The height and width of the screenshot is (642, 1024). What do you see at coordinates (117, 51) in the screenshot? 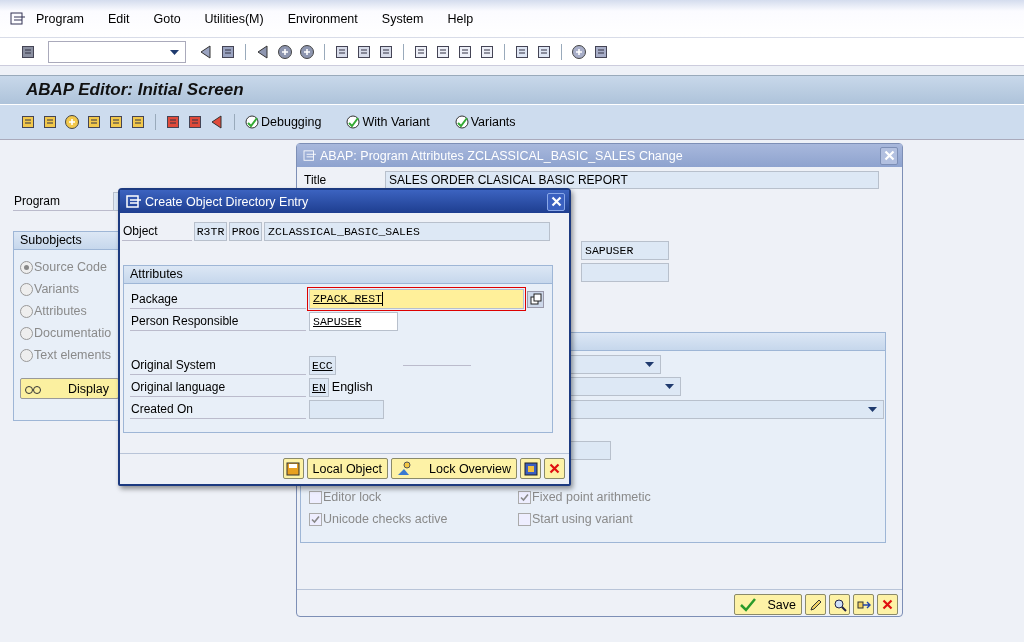
I see `command-field` at bounding box center [117, 51].